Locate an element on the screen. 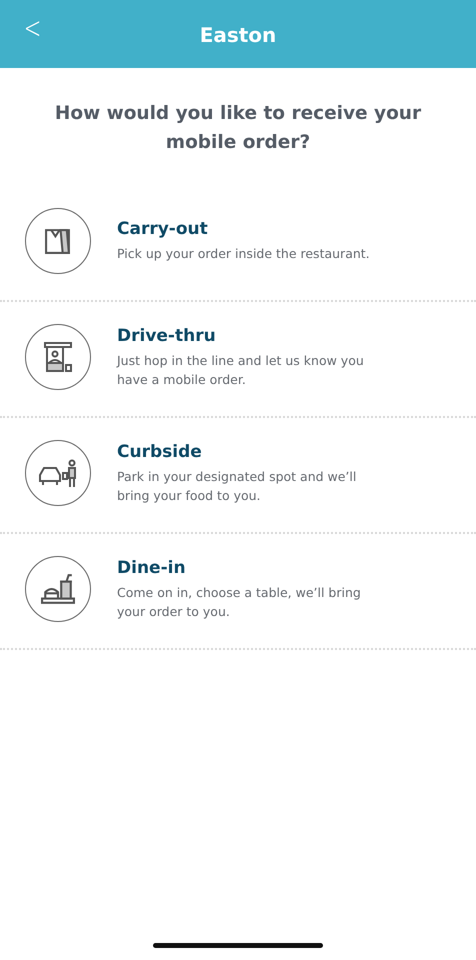 The width and height of the screenshot is (476, 960). delivery-option: Dine-in Come on in, choose a table, we’ll bring your order to you. is located at coordinates (238, 592).